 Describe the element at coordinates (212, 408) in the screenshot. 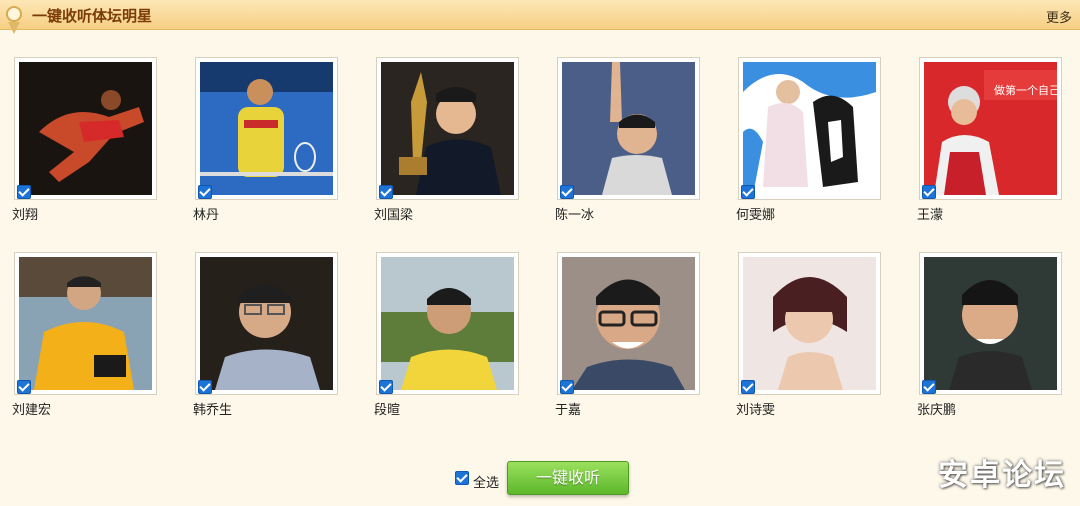

I see `star-name: 韩乔生` at that location.